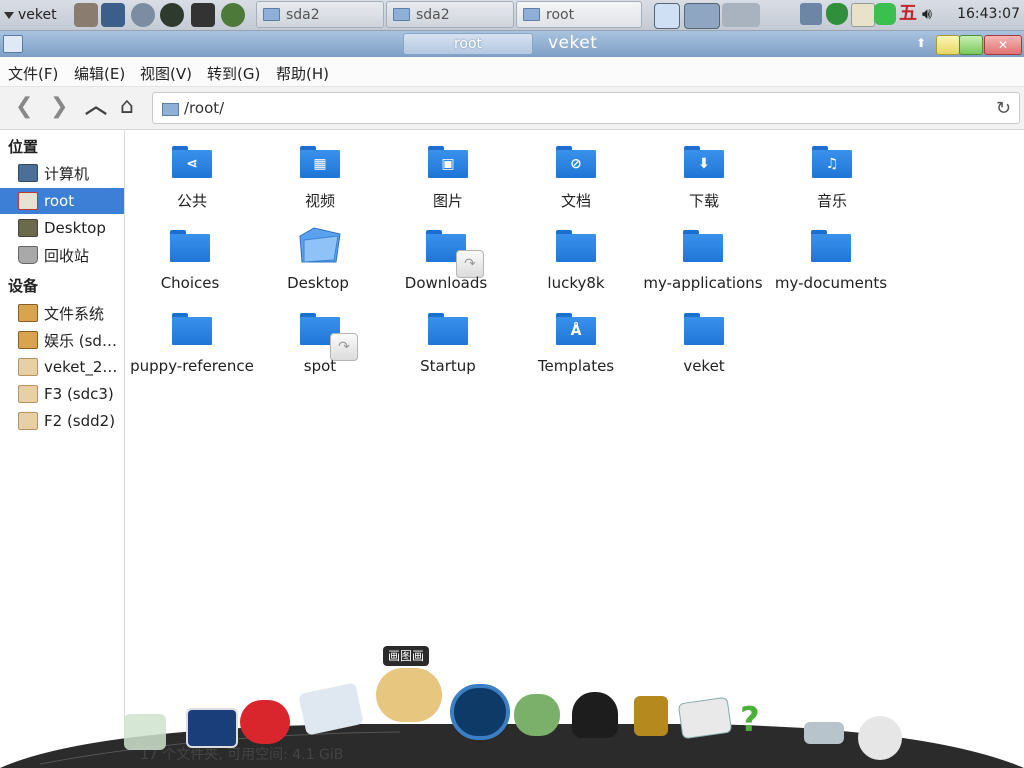 The width and height of the screenshot is (1024, 768). I want to click on forward-icon: ❯, so click(59, 107).